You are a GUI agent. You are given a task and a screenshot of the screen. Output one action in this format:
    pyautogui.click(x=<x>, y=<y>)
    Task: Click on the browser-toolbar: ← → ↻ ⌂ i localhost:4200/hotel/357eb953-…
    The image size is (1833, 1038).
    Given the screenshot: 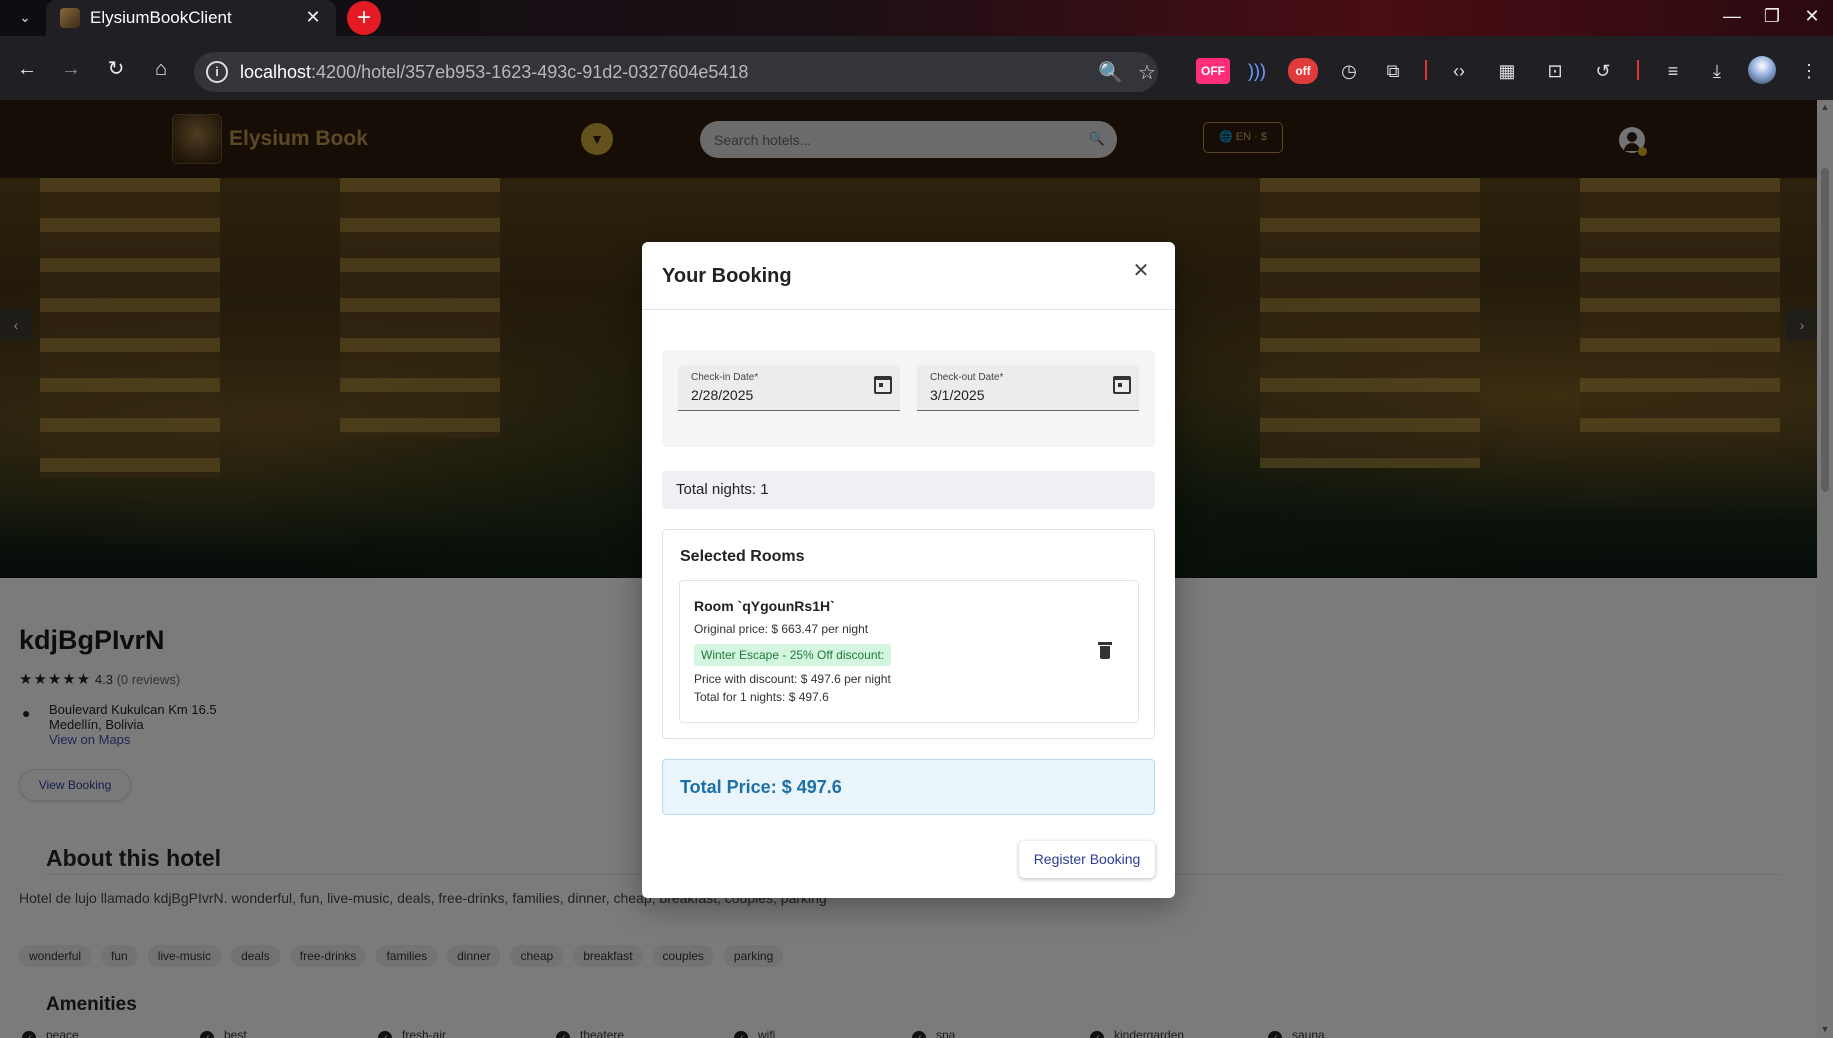 What is the action you would take?
    pyautogui.click(x=916, y=68)
    